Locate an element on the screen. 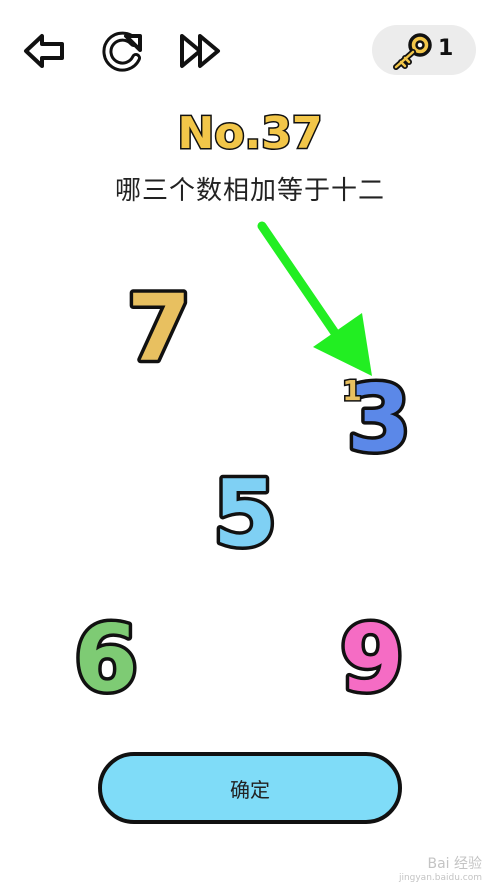 The height and width of the screenshot is (889, 500). back-button is located at coordinates (45, 51).